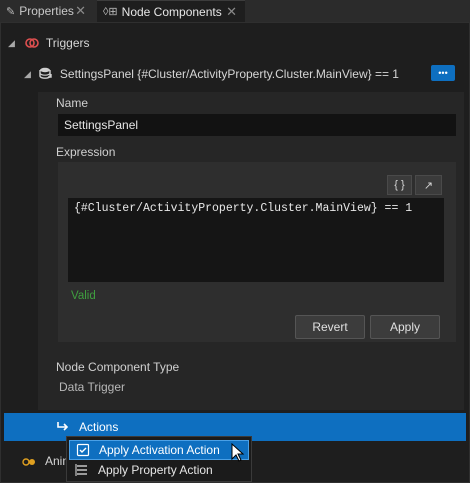 The image size is (470, 483). What do you see at coordinates (238, 452) in the screenshot?
I see `mouse-cursor-icon` at bounding box center [238, 452].